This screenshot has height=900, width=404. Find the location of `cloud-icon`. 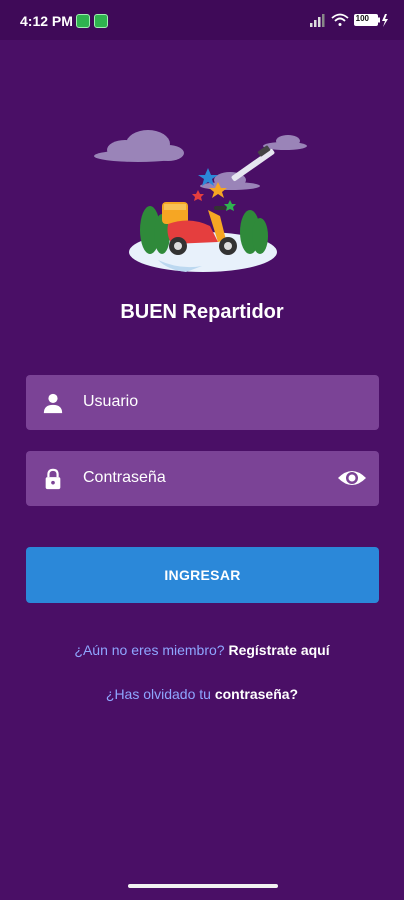

cloud-icon is located at coordinates (200, 160).